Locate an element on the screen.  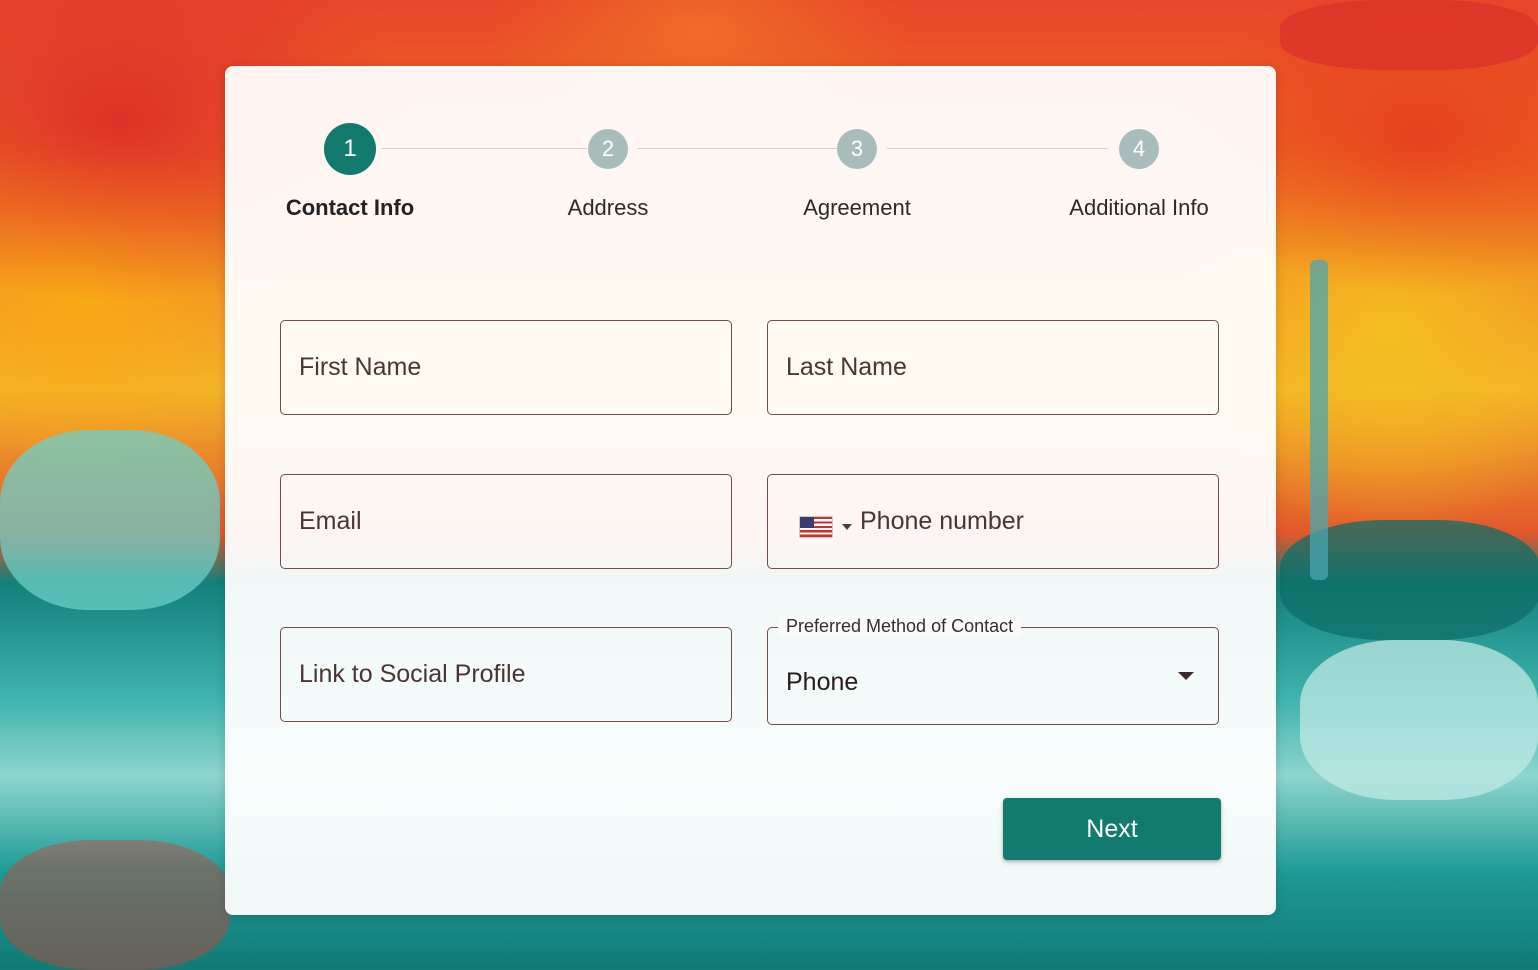
us-flag-icon is located at coordinates (816, 527).